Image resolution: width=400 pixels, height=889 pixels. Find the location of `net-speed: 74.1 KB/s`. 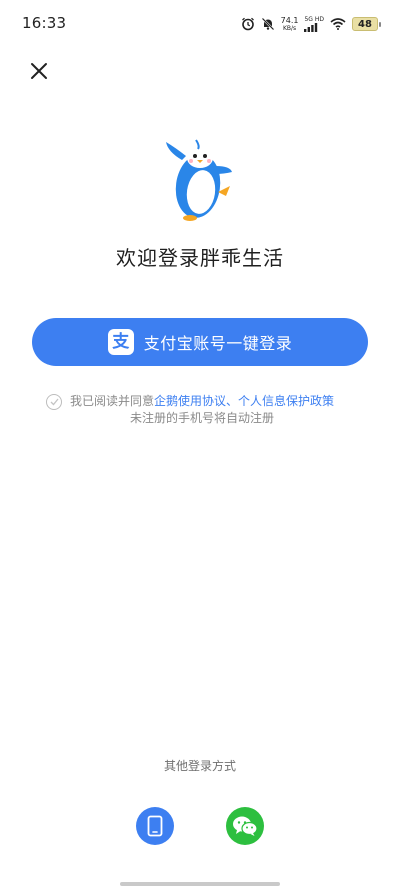

net-speed: 74.1 KB/s is located at coordinates (289, 23).